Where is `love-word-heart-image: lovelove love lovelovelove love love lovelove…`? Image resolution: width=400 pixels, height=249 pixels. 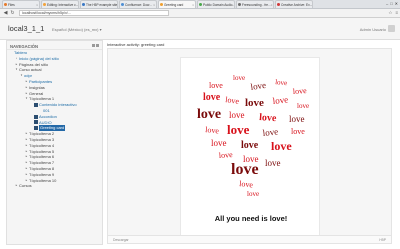 love-word-heart-image: lovelove love lovelovelove love love lovelove… is located at coordinates (253, 136).